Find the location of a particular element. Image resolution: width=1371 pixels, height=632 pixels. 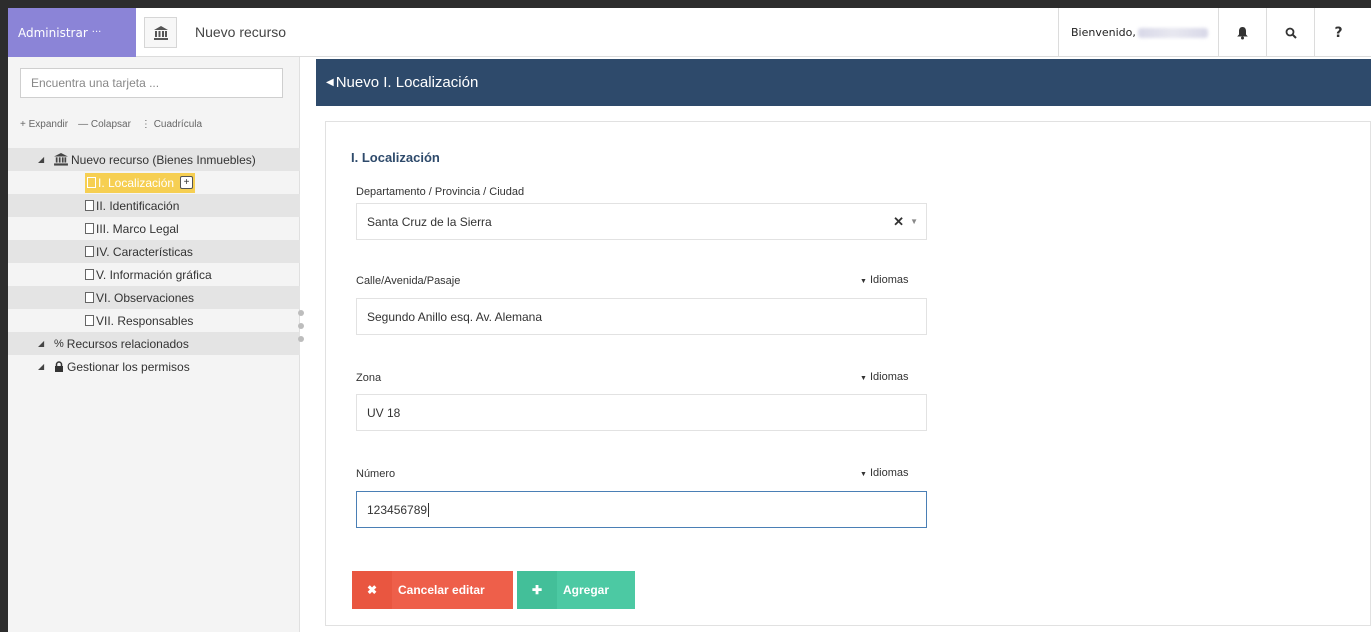

add-label: Agregar is located at coordinates (586, 590).